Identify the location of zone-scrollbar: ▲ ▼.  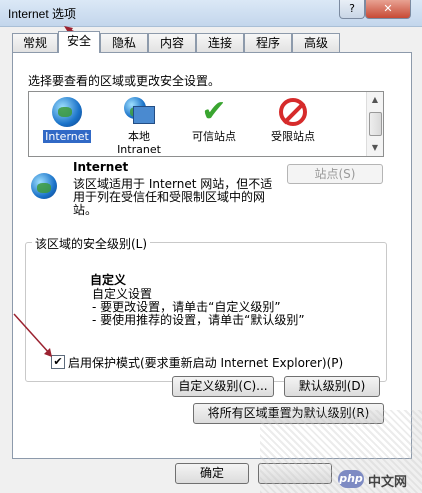
(374, 124).